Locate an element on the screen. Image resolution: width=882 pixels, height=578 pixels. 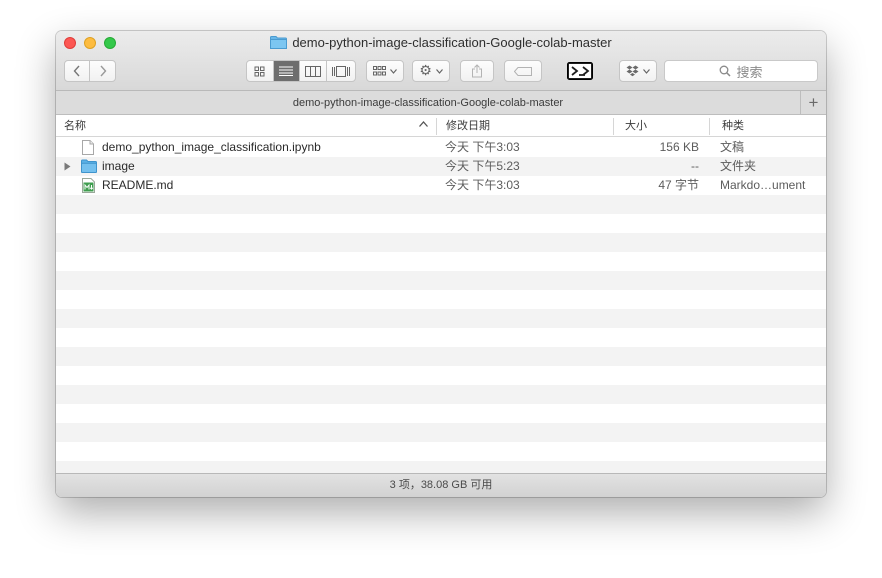
share-button is located at coordinates (477, 71).